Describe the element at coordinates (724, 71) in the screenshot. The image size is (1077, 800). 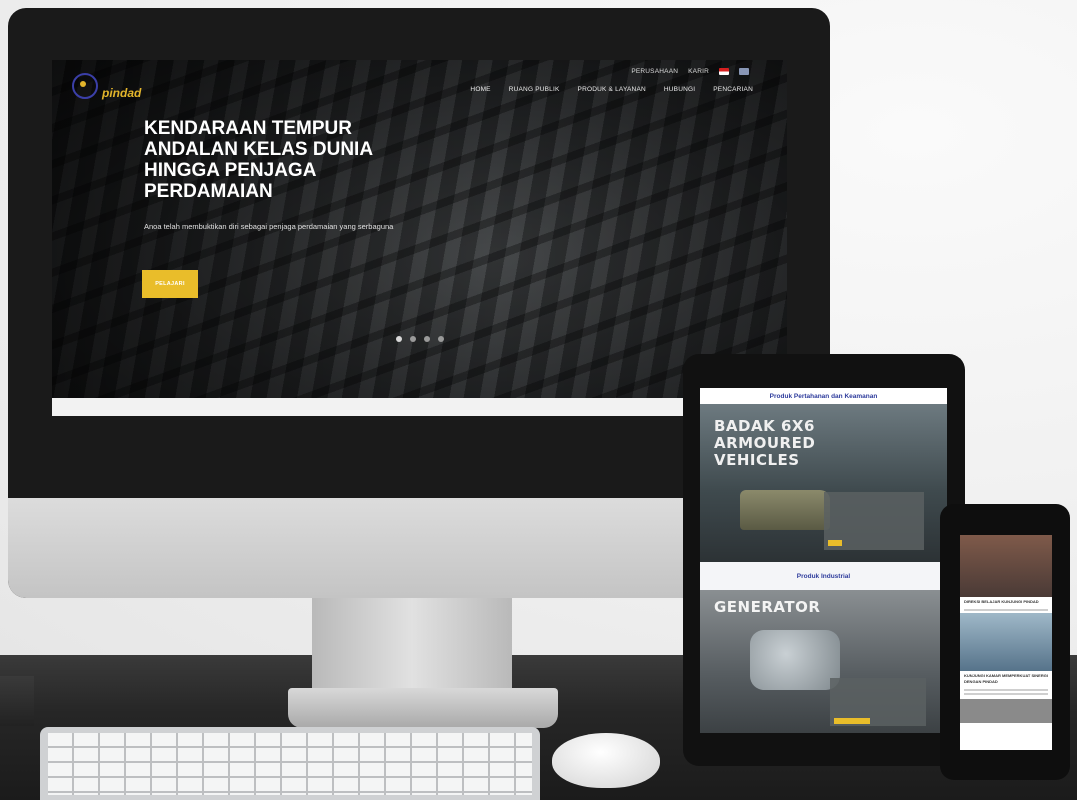
I see `indonesia-flag-icon` at that location.